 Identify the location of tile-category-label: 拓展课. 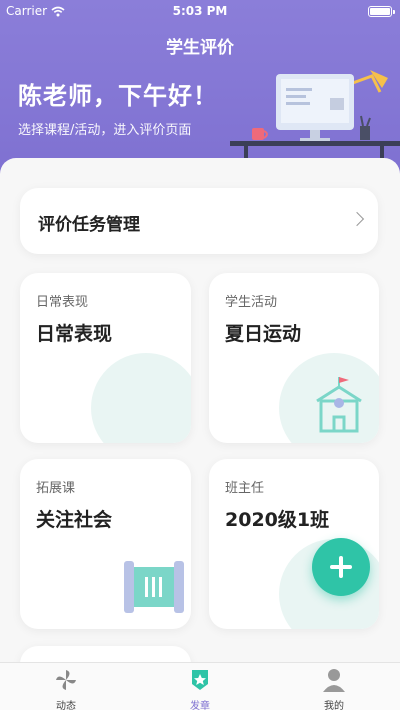
(56, 488).